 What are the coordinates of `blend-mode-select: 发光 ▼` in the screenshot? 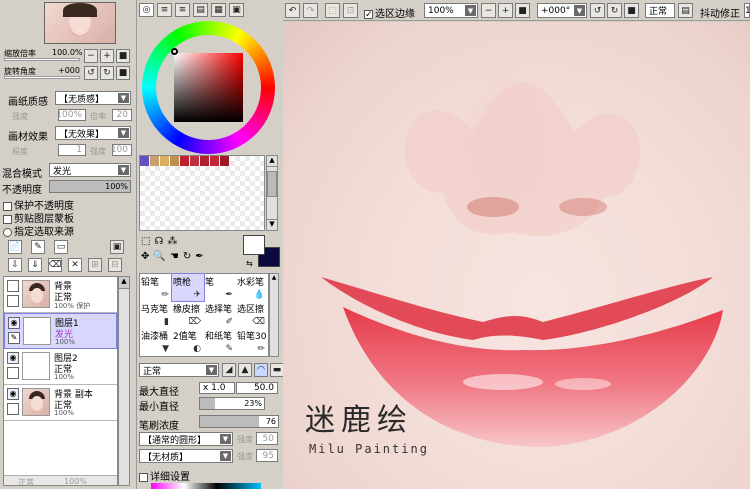 It's located at (90, 170).